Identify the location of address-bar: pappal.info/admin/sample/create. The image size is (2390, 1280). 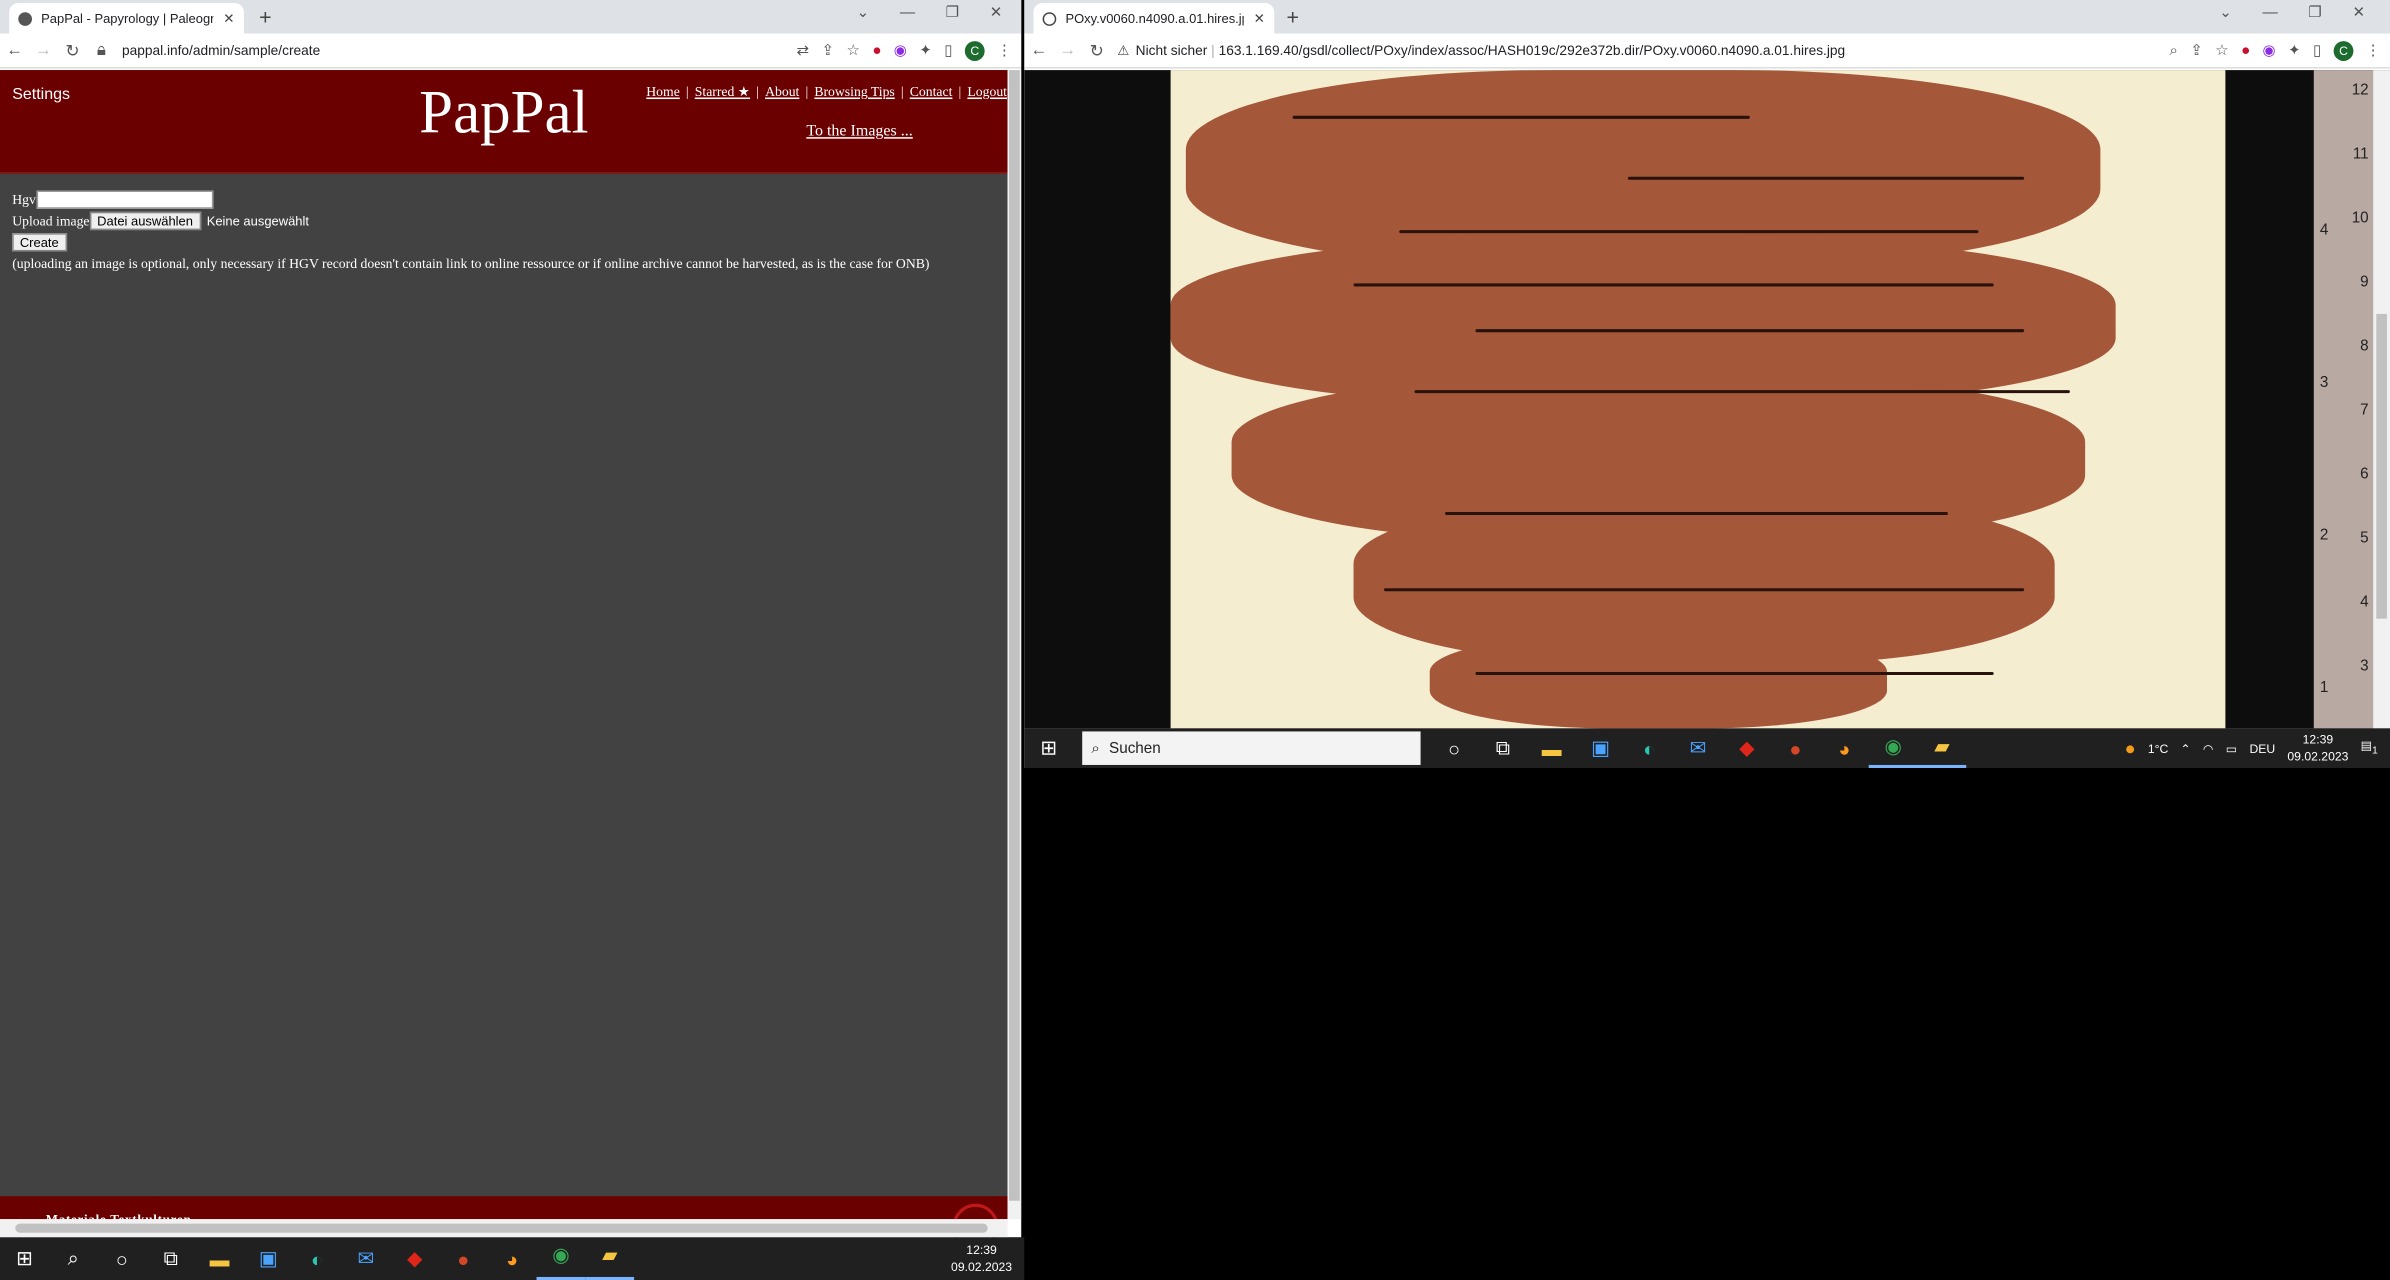
(456, 50).